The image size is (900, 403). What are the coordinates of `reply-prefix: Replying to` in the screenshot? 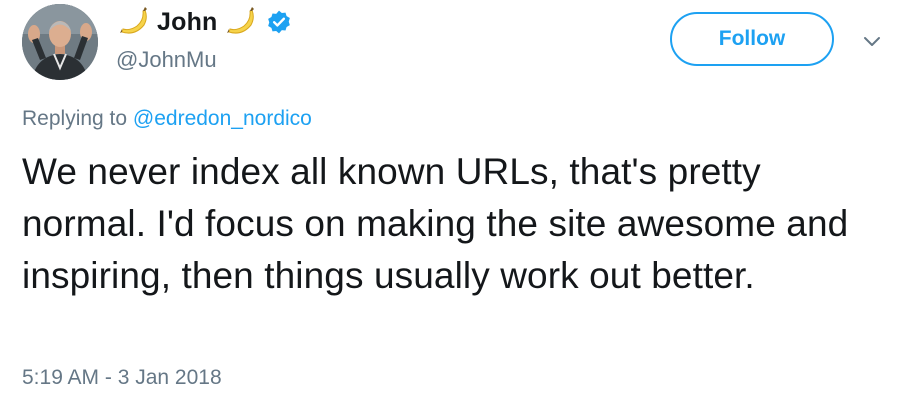 It's located at (75, 118).